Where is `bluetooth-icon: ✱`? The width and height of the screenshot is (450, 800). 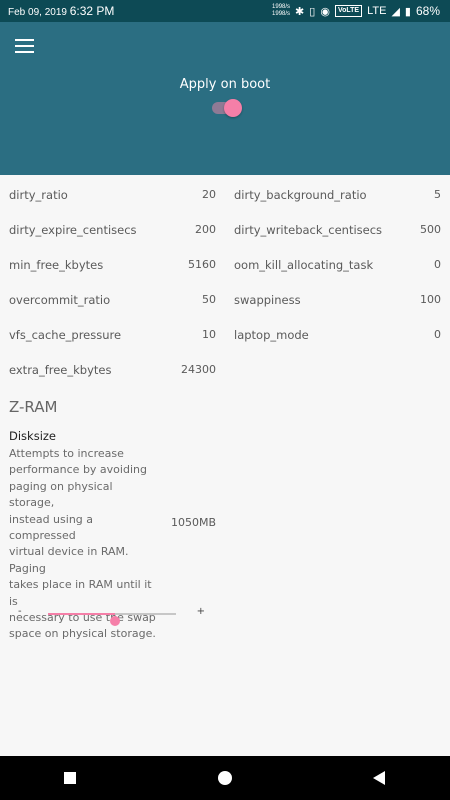
bluetooth-icon: ✱ is located at coordinates (300, 11).